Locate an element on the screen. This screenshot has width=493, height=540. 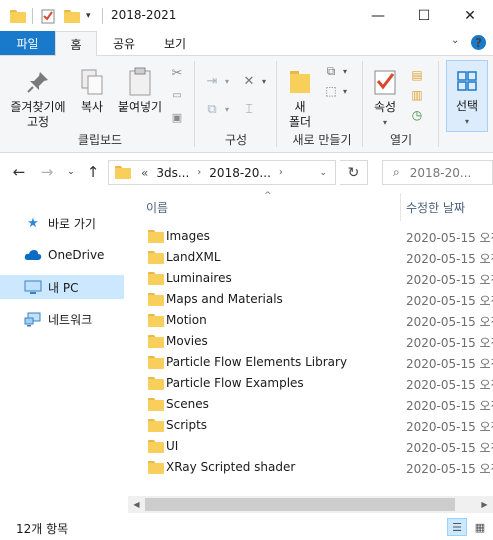
minimize-button: — is located at coordinates (378, 15).